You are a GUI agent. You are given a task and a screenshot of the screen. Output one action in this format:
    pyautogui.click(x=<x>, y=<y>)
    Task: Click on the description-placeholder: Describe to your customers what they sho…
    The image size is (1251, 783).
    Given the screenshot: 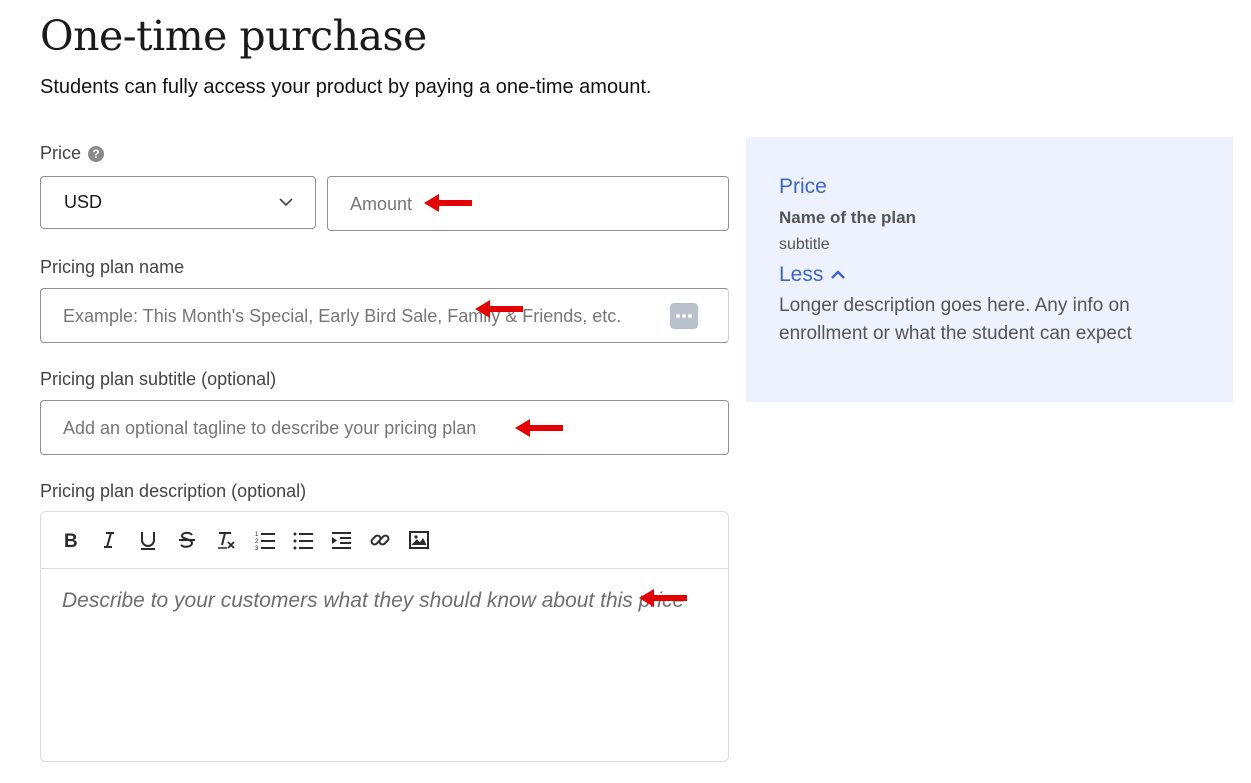 What is the action you would take?
    pyautogui.click(x=373, y=600)
    